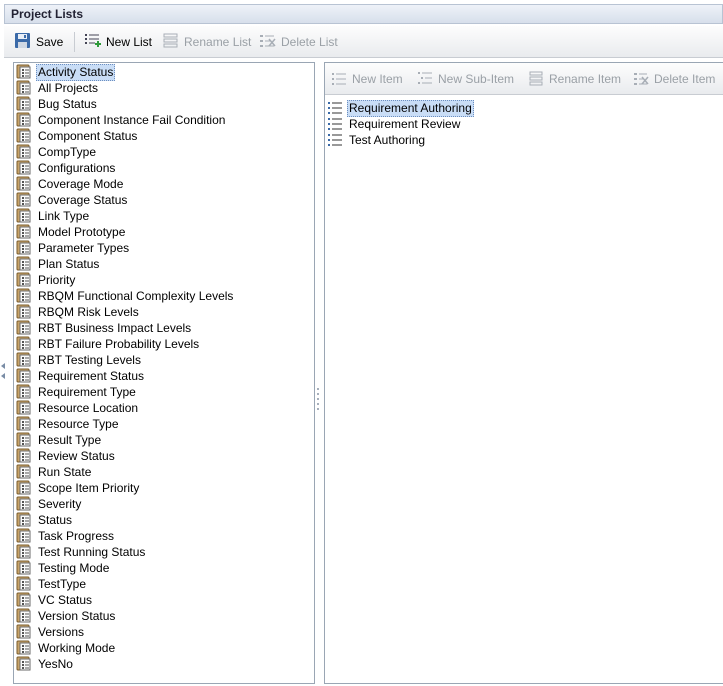 The height and width of the screenshot is (686, 723). I want to click on delete-item-button: Delete Item, so click(674, 79).